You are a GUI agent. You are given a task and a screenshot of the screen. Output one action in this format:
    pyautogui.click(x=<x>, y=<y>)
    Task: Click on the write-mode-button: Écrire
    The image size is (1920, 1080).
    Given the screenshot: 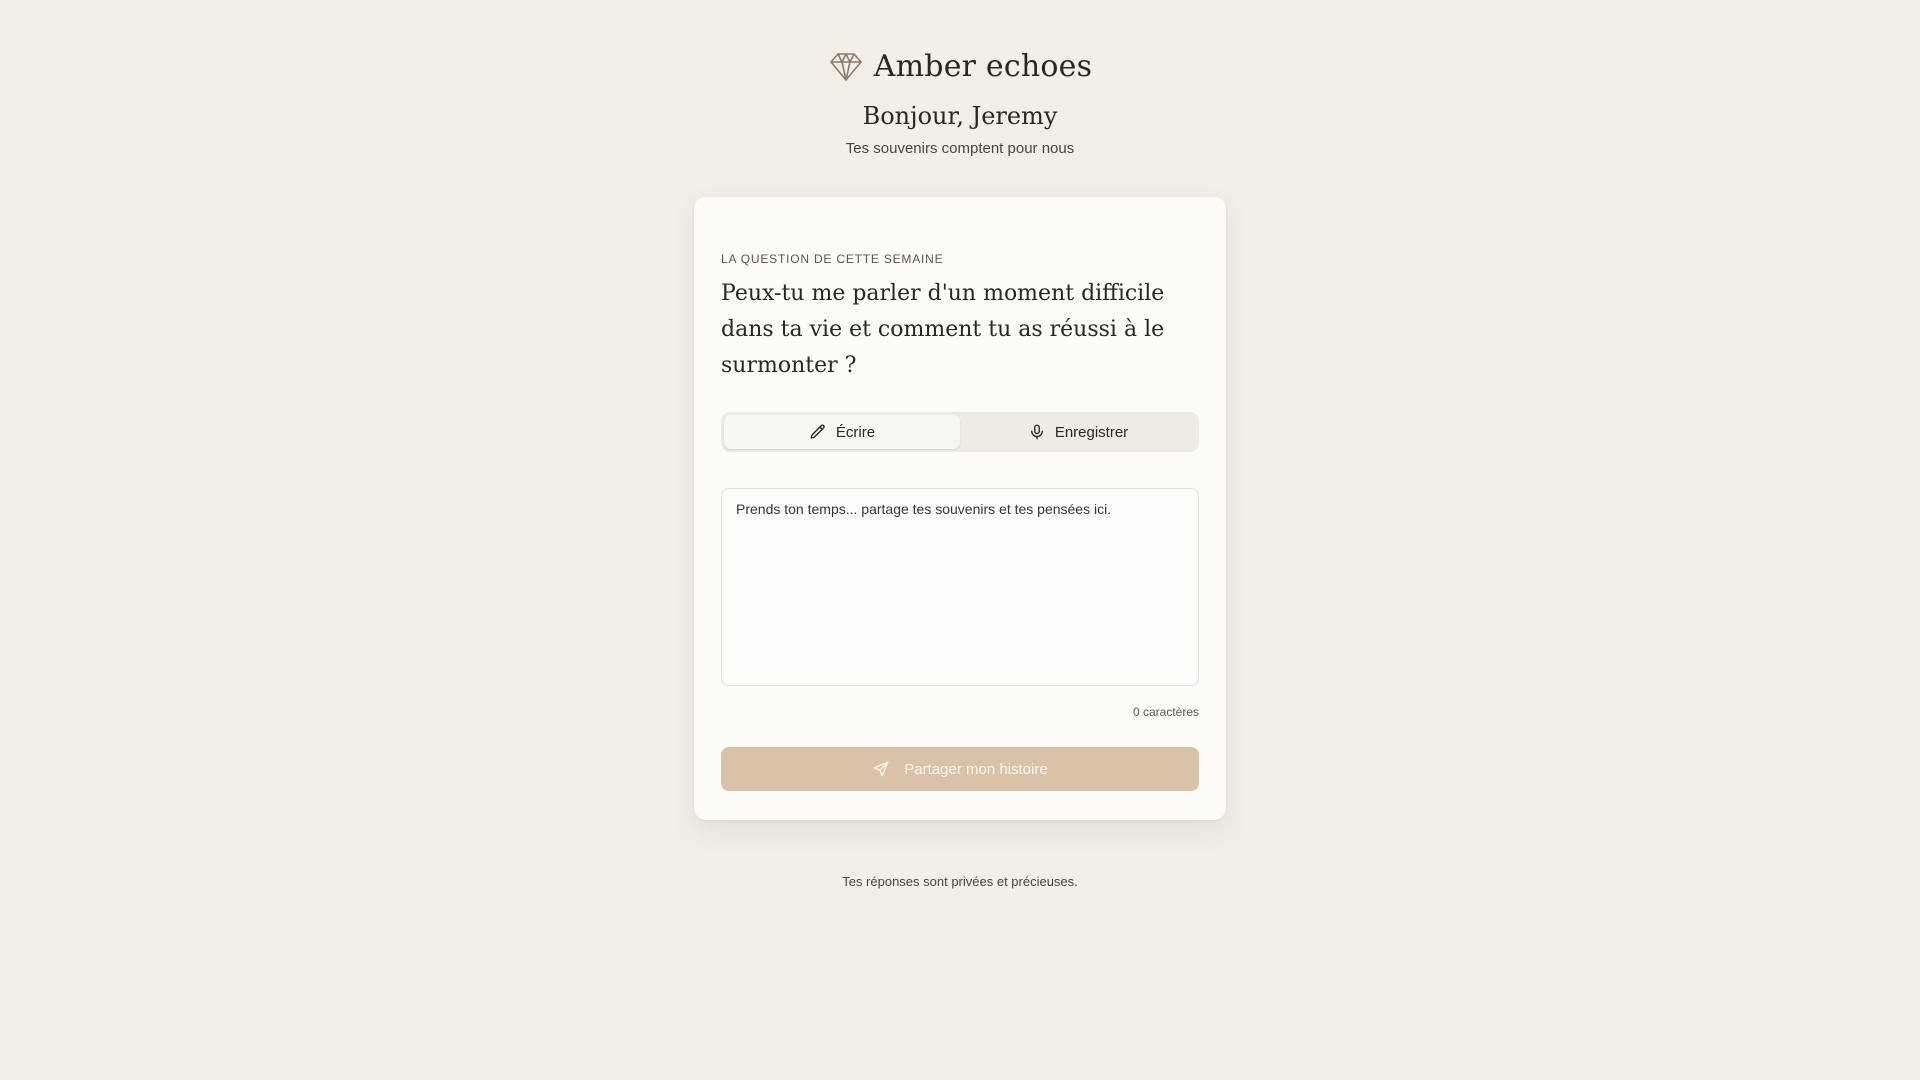 What is the action you would take?
    pyautogui.click(x=842, y=432)
    